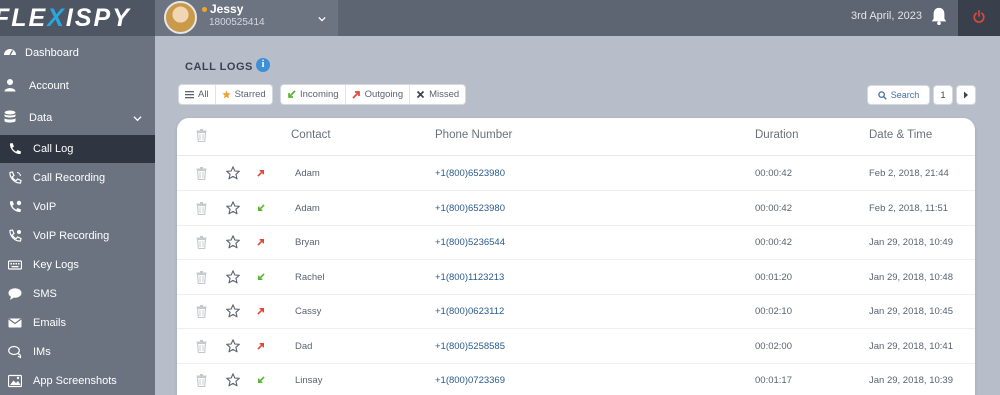 The height and width of the screenshot is (395, 1000). I want to click on sidebar-item-sms: SMS, so click(77, 294).